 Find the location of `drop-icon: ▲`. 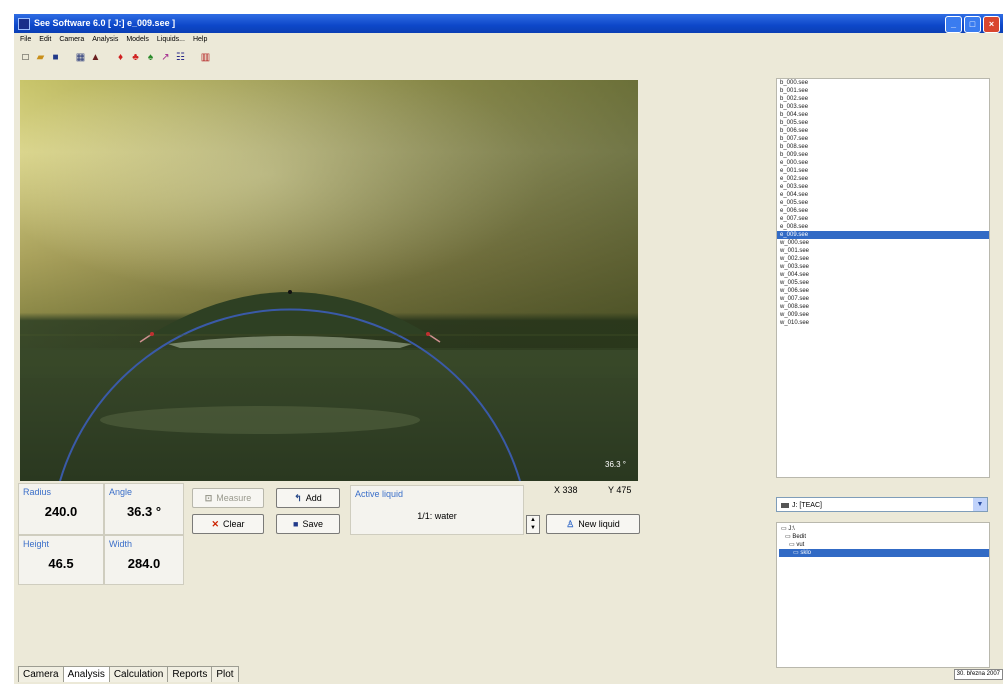

drop-icon: ▲ is located at coordinates (95, 57).